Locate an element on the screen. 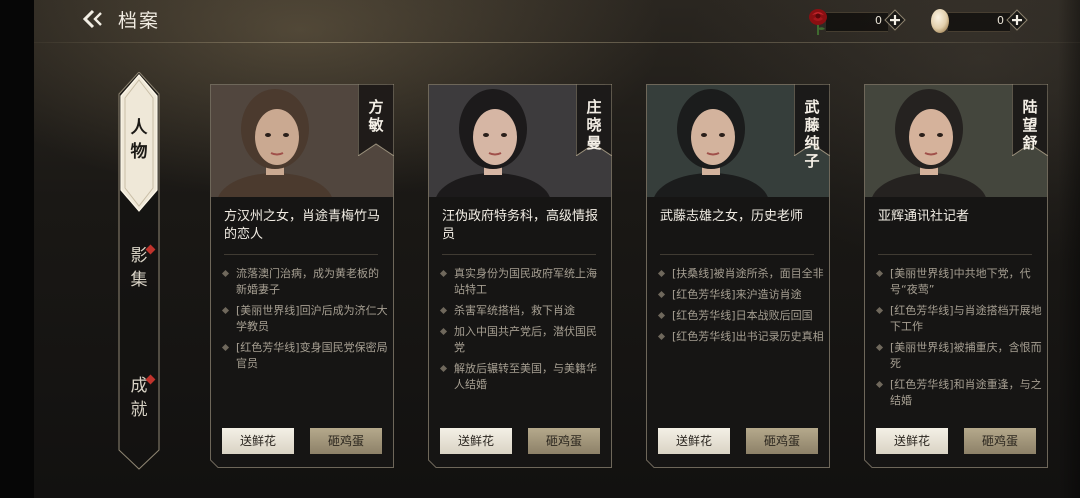 This screenshot has width=1080, height=498. add-flower-button is located at coordinates (895, 20).